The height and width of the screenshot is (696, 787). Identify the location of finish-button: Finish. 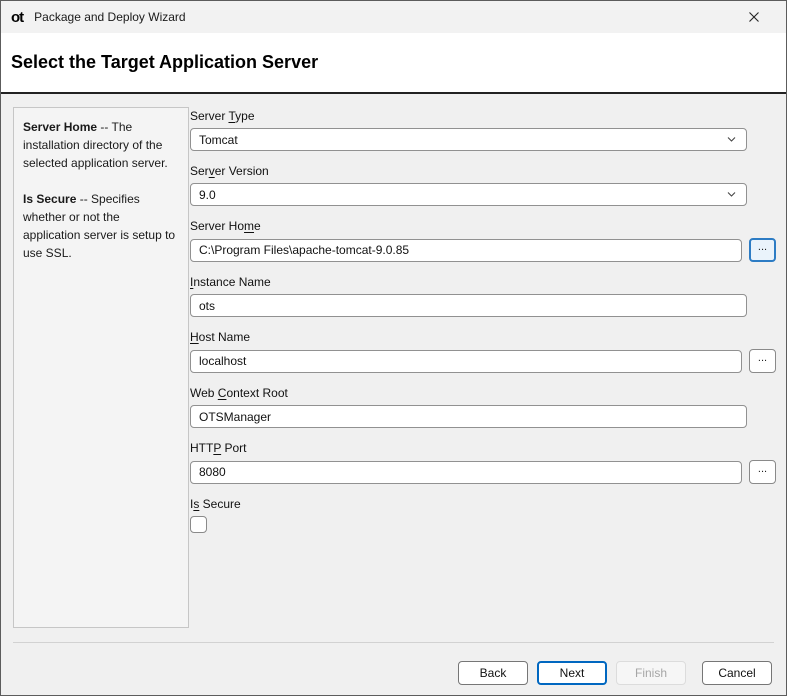
(651, 673).